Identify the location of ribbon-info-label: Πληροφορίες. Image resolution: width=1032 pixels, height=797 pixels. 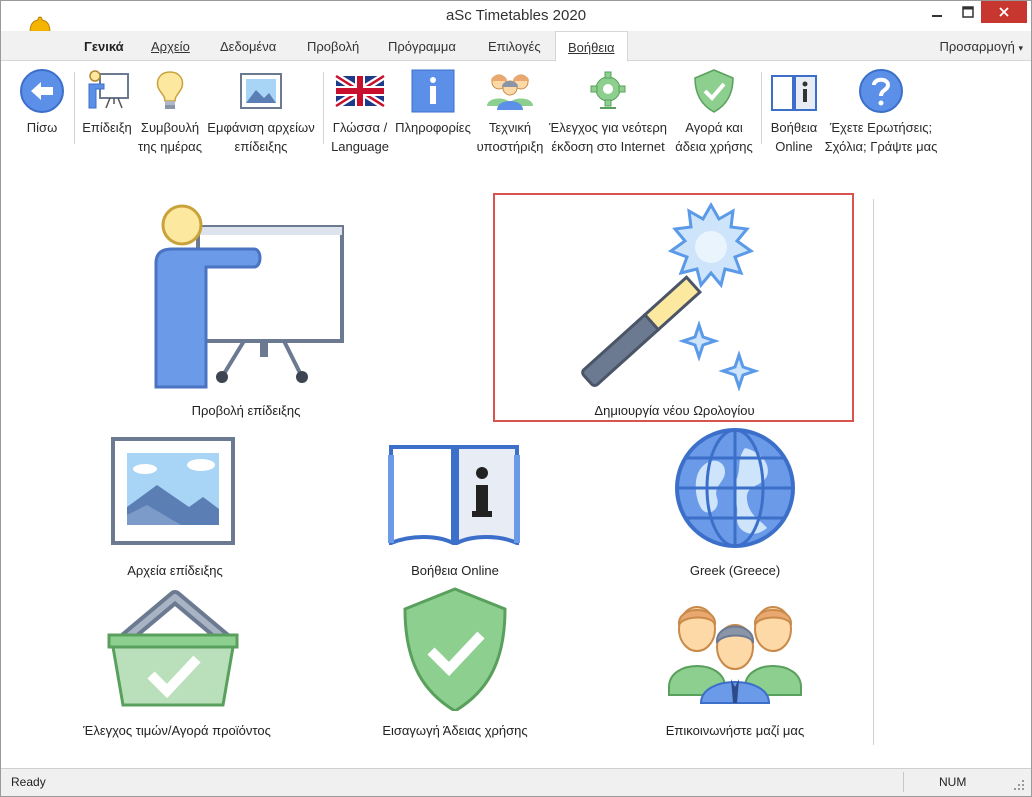
(433, 127).